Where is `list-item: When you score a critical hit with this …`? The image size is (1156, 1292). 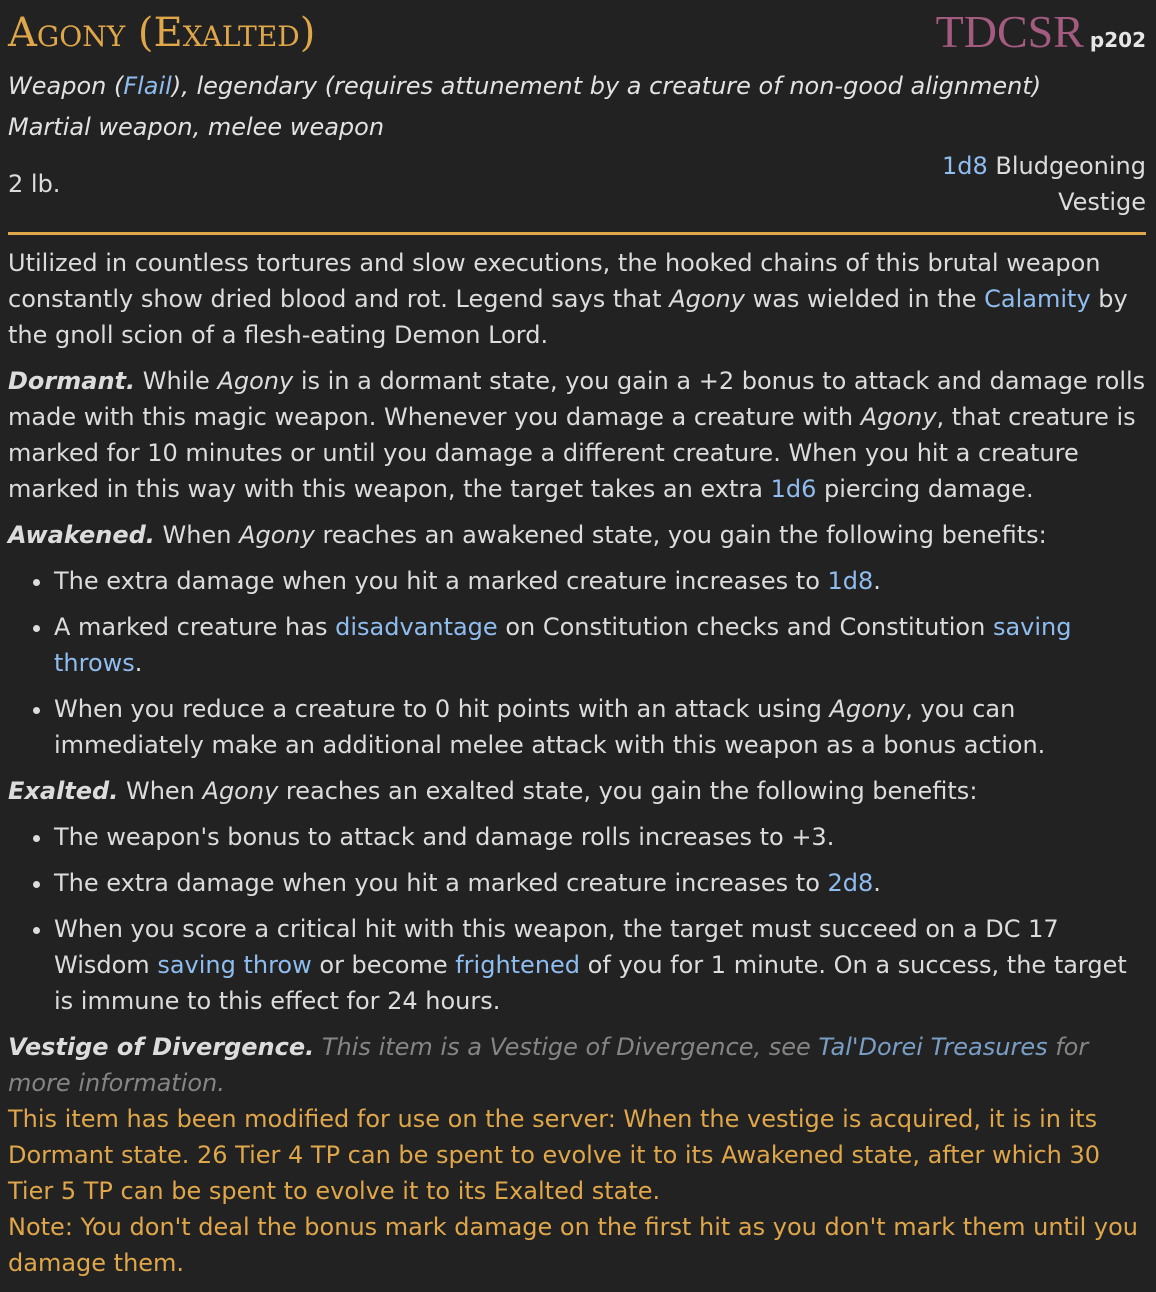
list-item: When you score a critical hit with this … is located at coordinates (600, 965).